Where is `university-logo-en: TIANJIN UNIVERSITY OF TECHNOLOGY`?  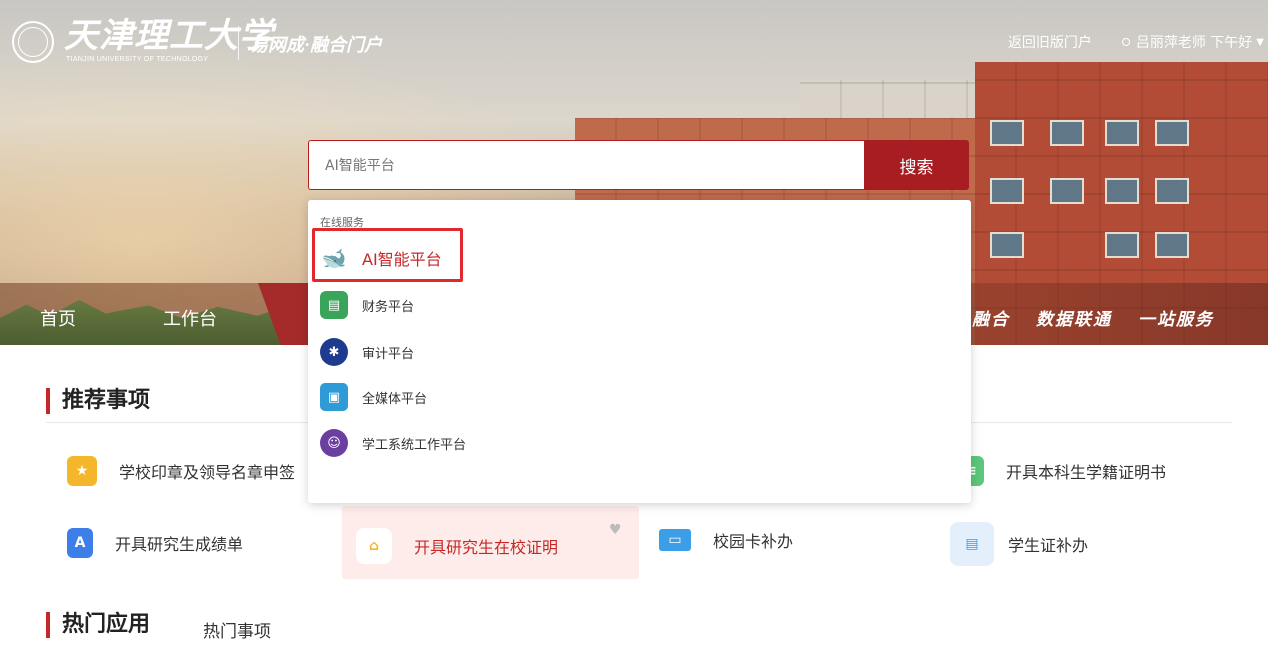
university-logo-en: TIANJIN UNIVERSITY OF TECHNOLOGY is located at coordinates (137, 59).